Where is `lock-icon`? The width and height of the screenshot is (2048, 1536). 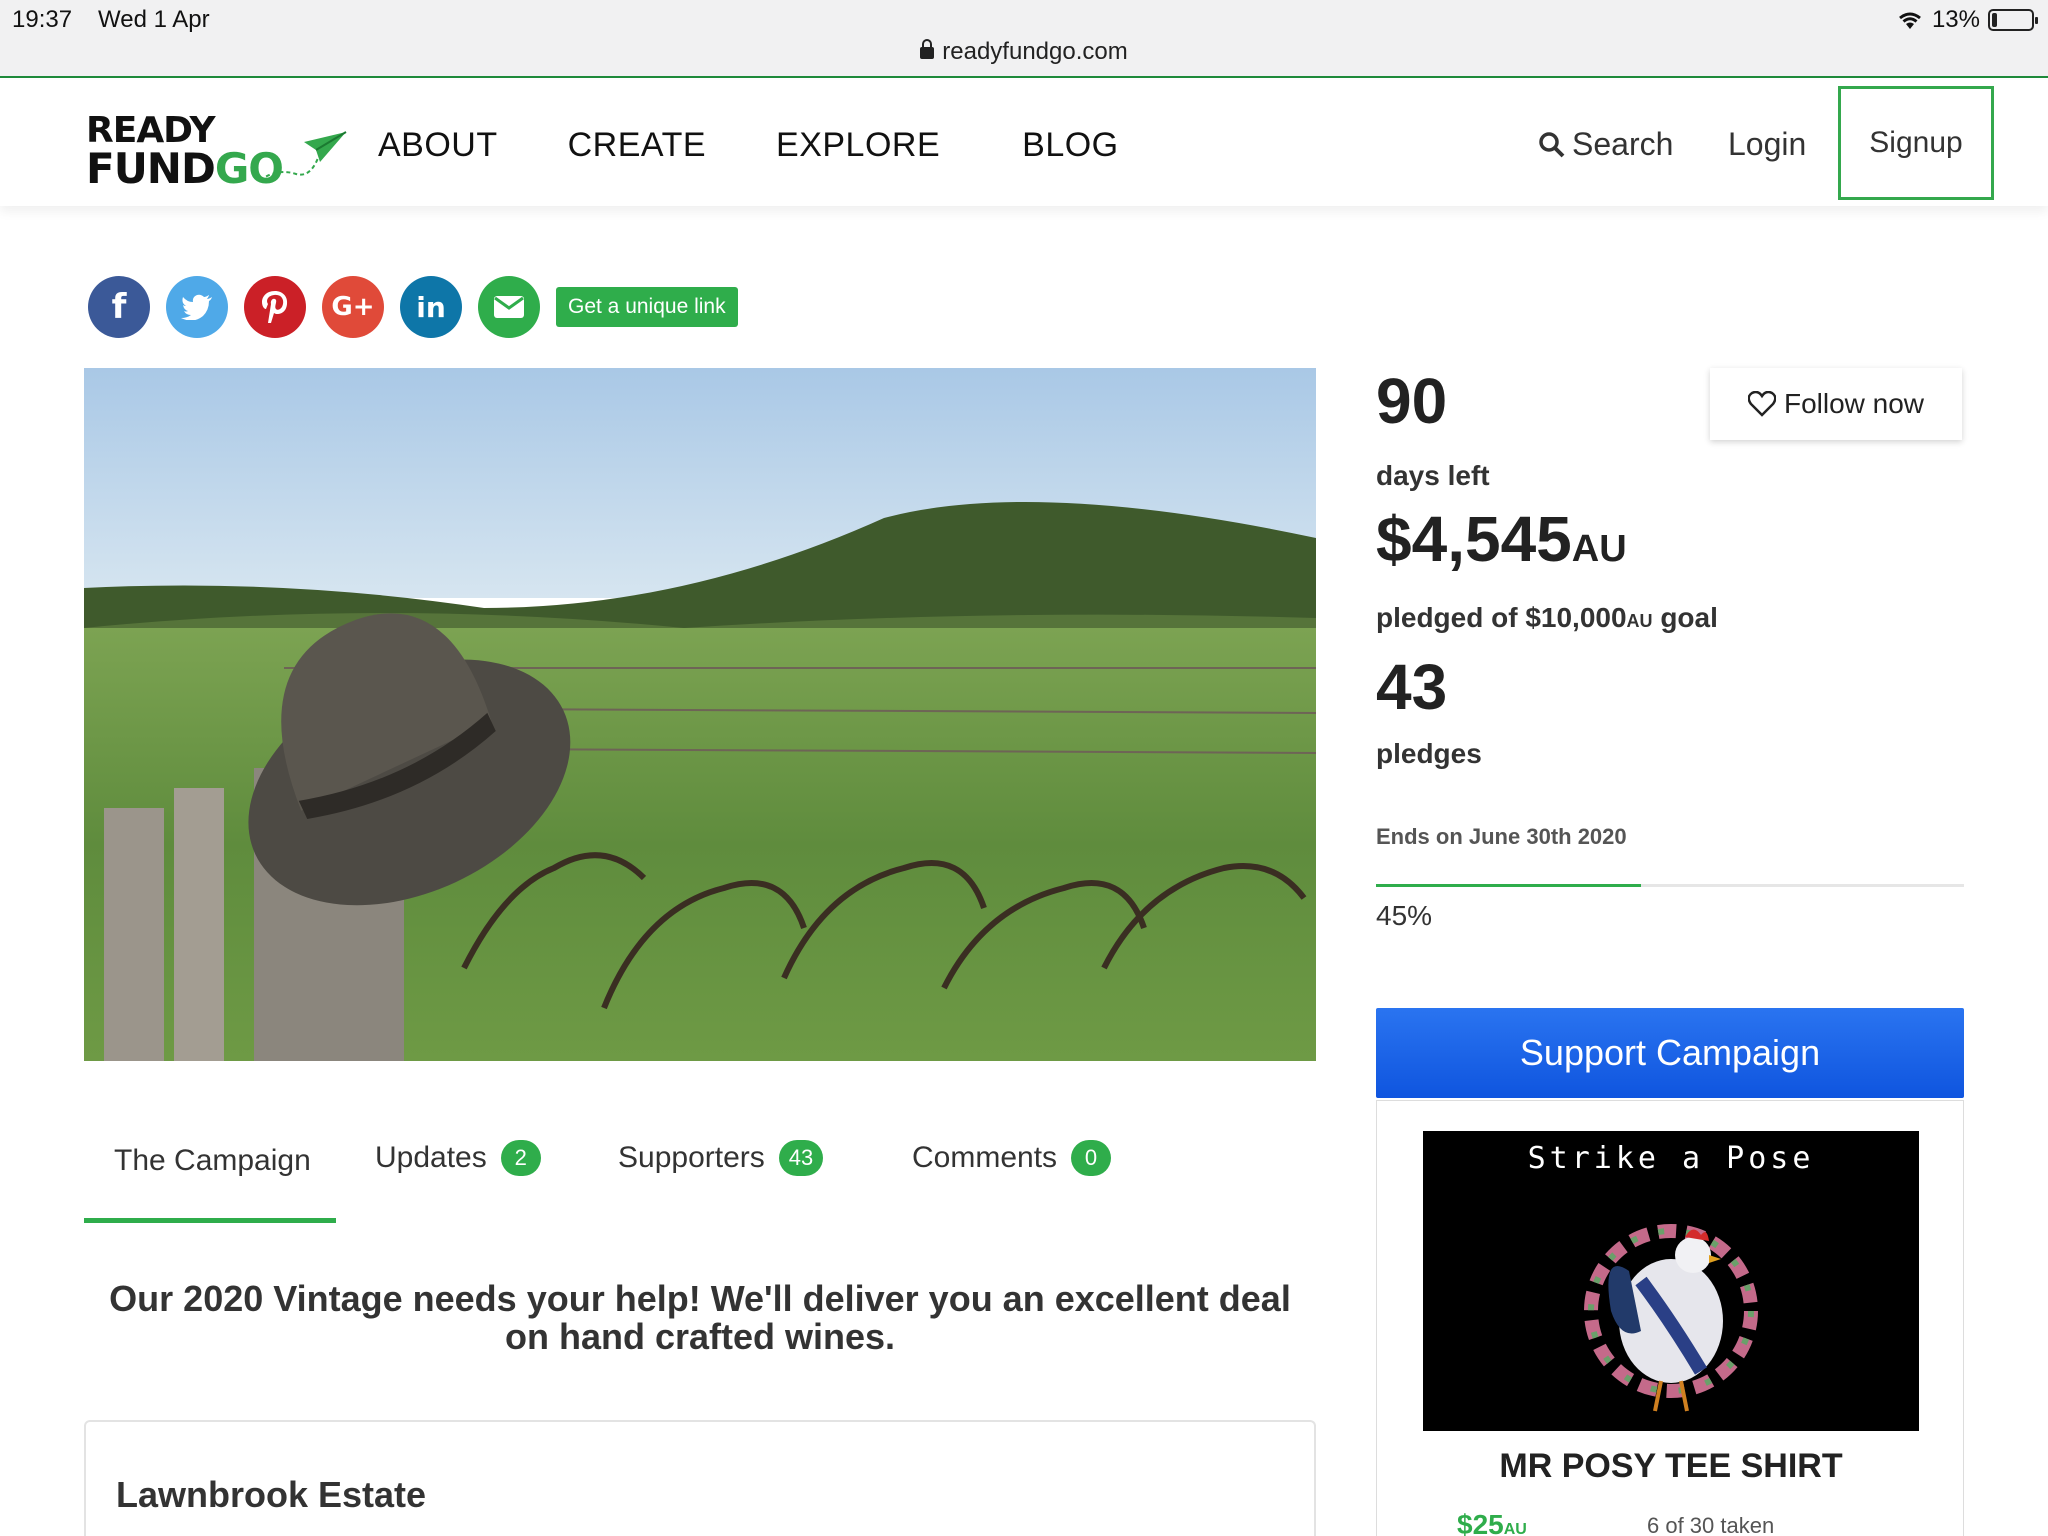
lock-icon is located at coordinates (927, 49).